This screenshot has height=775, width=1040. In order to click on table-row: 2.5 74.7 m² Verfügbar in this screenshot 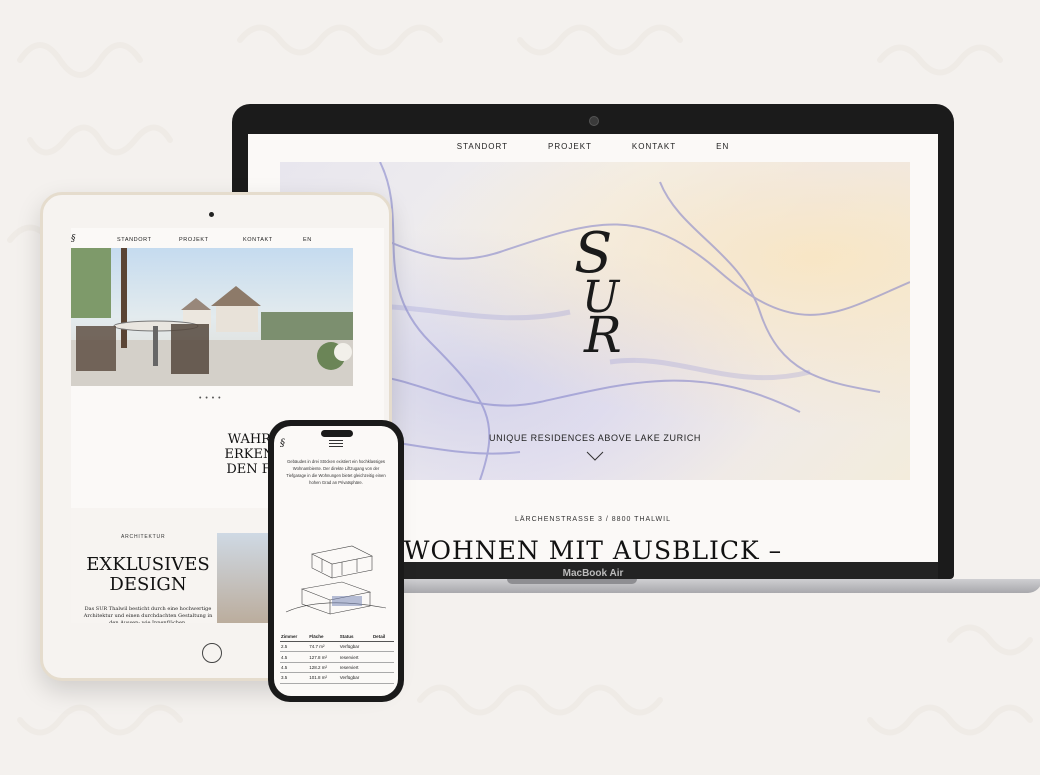, I will do `click(337, 647)`.